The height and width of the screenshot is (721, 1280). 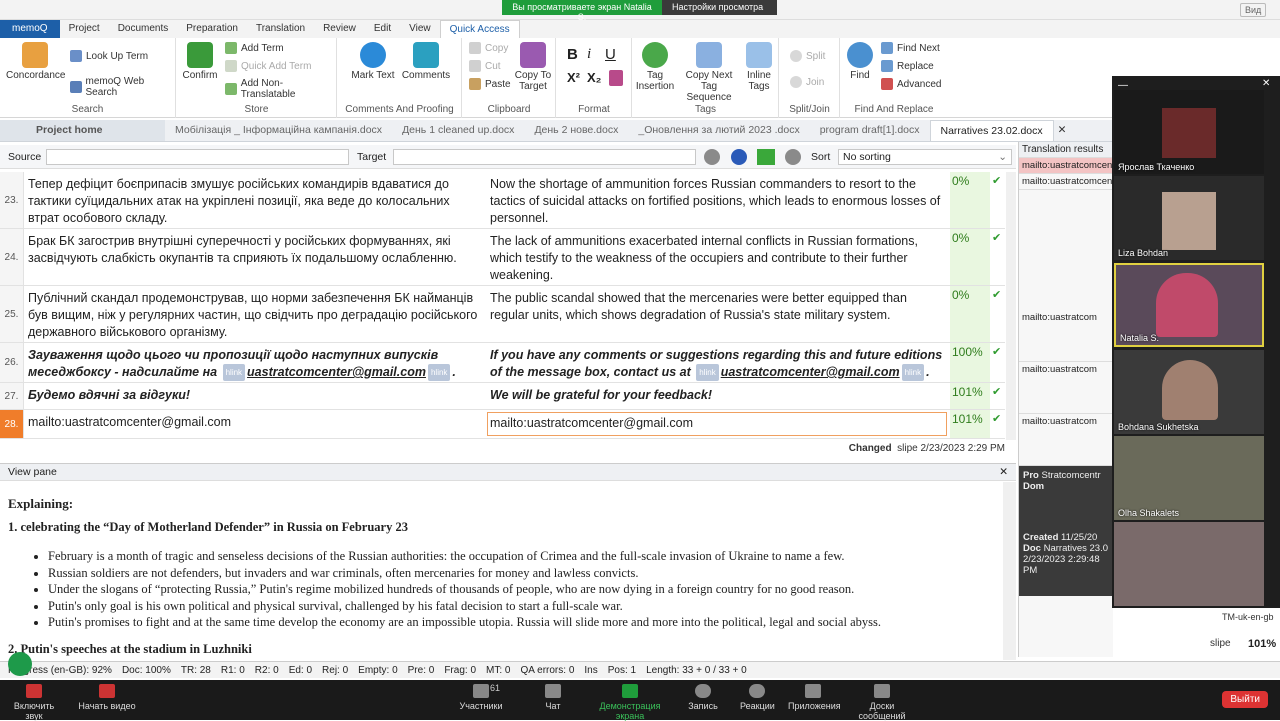 What do you see at coordinates (1189, 132) in the screenshot?
I see `participant-tile: Ярослав Ткаченко` at bounding box center [1189, 132].